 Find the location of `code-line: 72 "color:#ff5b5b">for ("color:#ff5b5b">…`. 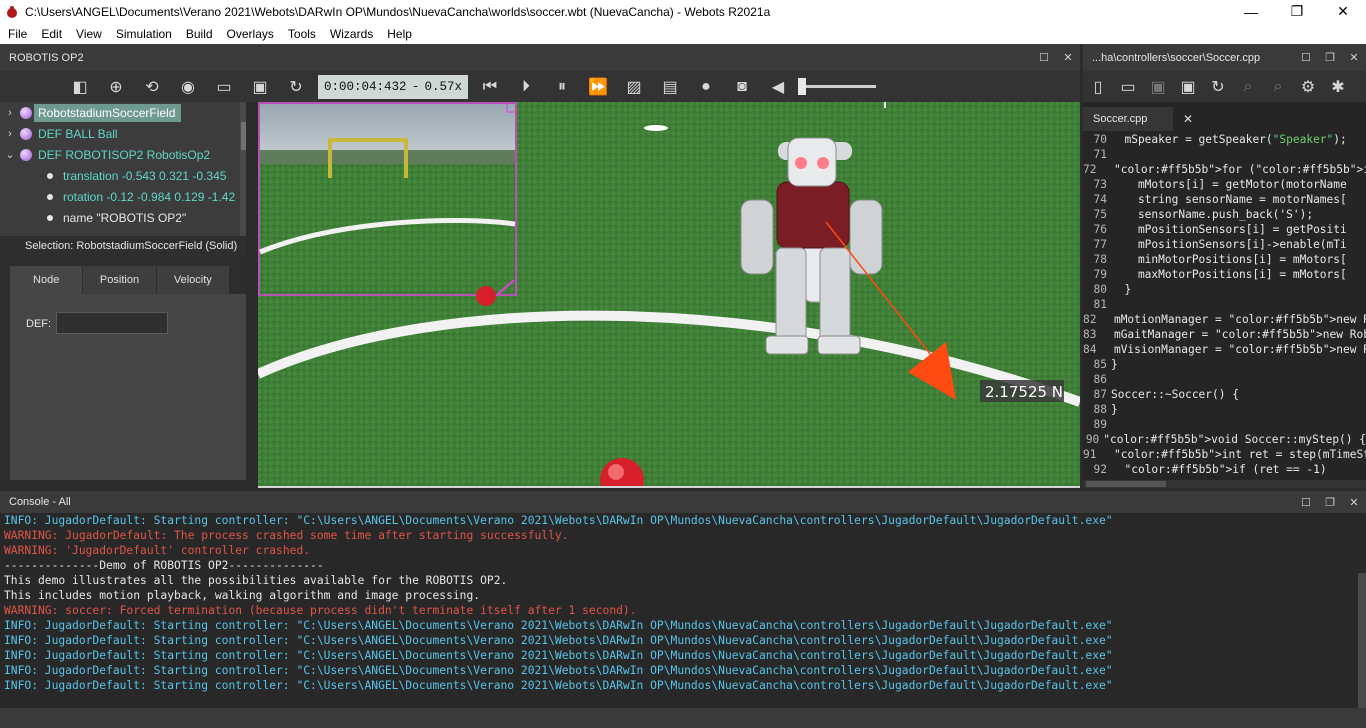

code-line: 72 "color:#ff5b5b">for ("color:#ff5b5b">… is located at coordinates (1224, 170).